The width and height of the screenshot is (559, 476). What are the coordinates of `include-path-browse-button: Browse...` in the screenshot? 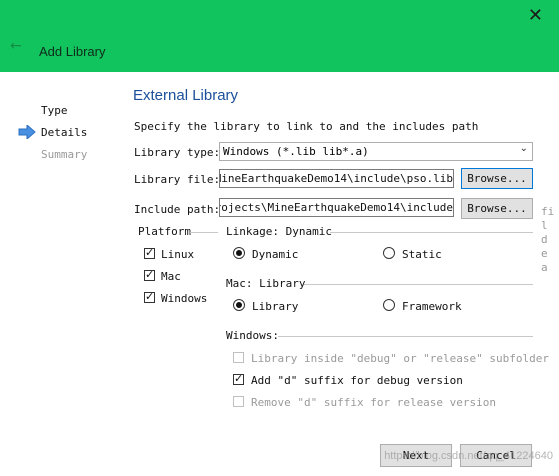 It's located at (497, 208).